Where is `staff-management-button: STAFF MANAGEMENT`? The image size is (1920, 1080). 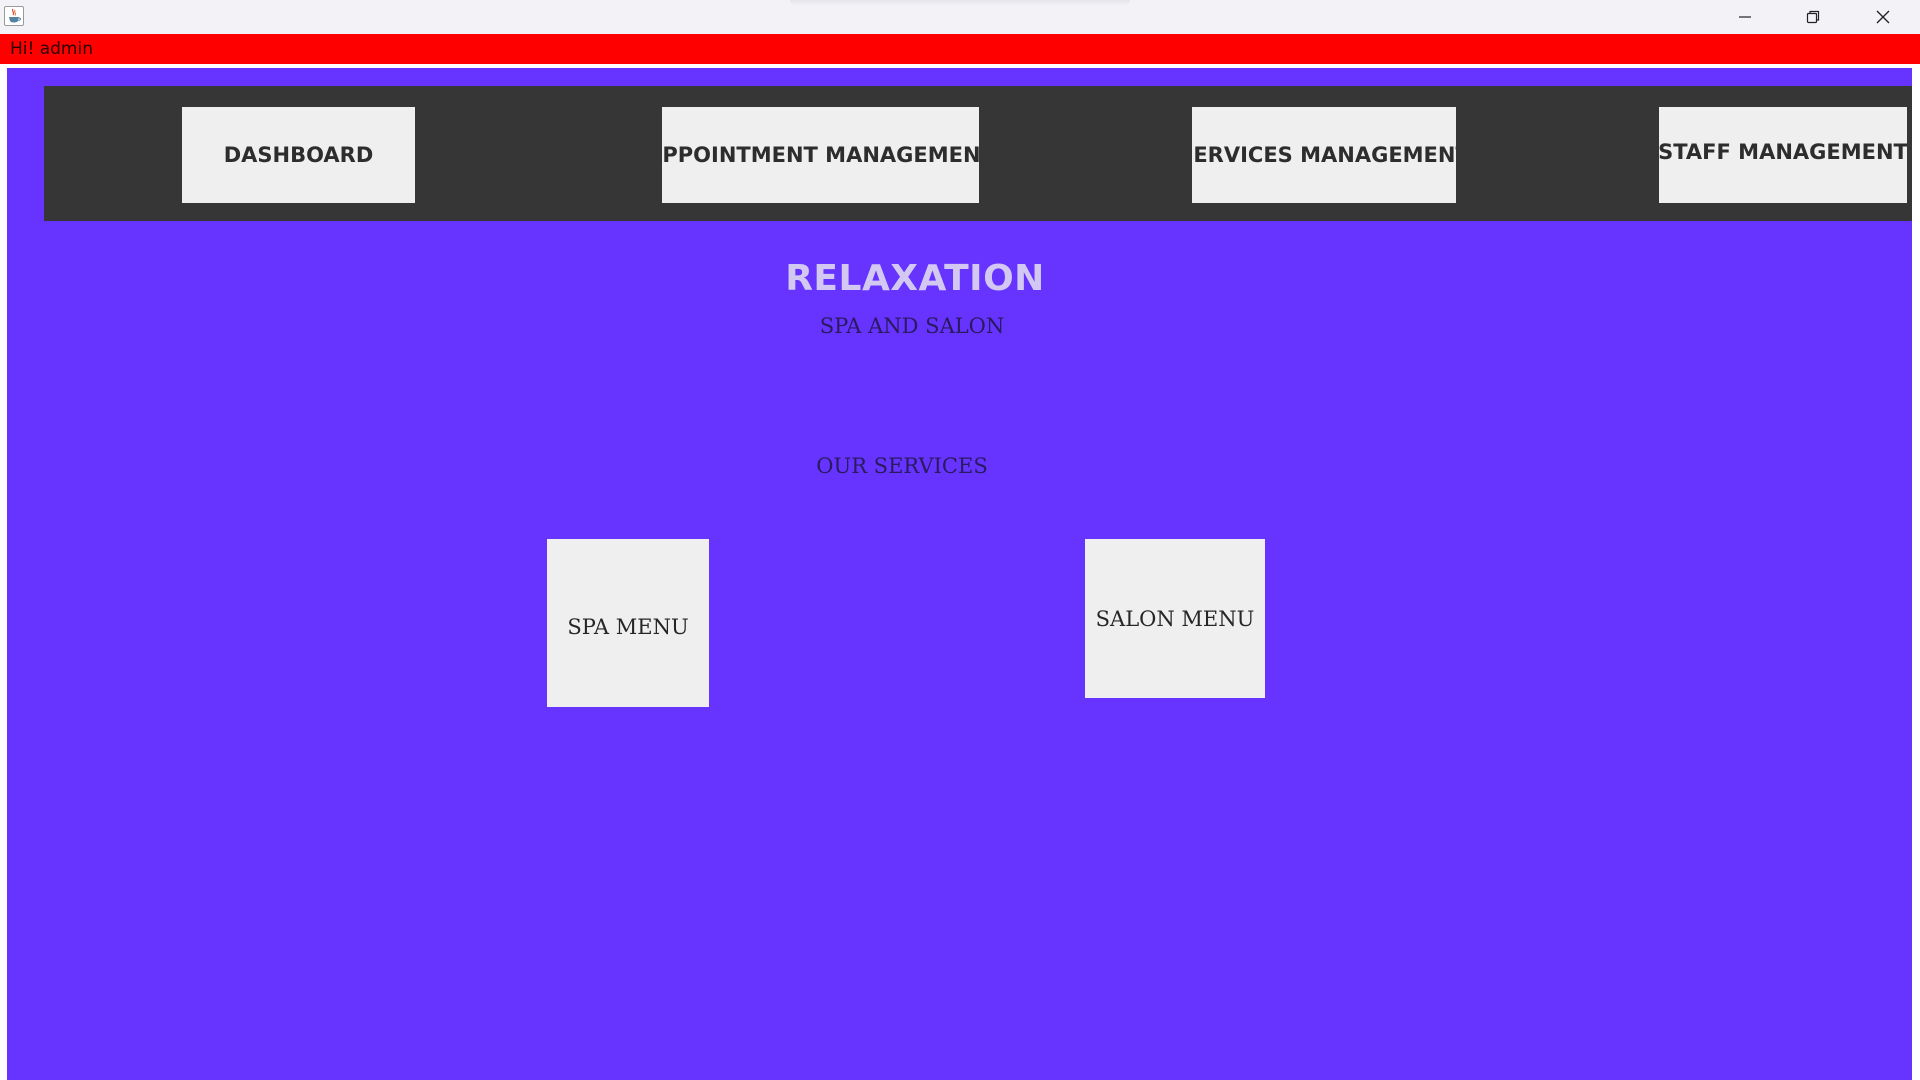 staff-management-button: STAFF MANAGEMENT is located at coordinates (1783, 155).